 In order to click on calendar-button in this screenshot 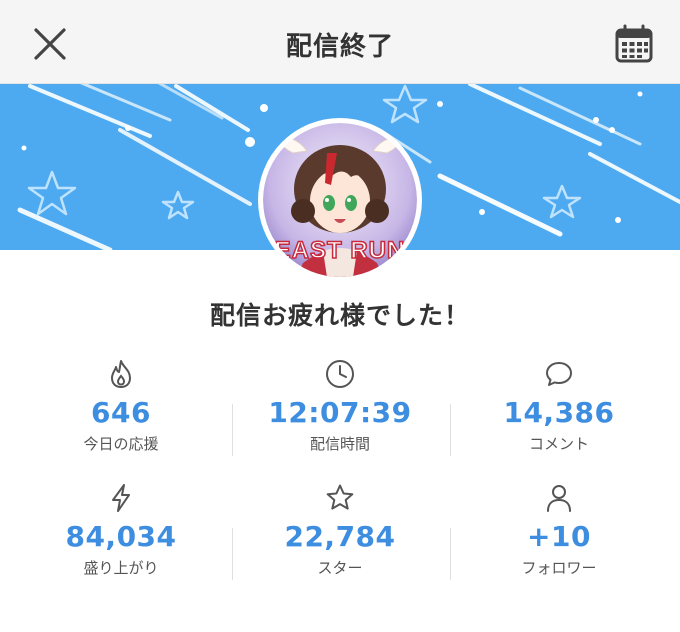, I will do `click(634, 44)`.